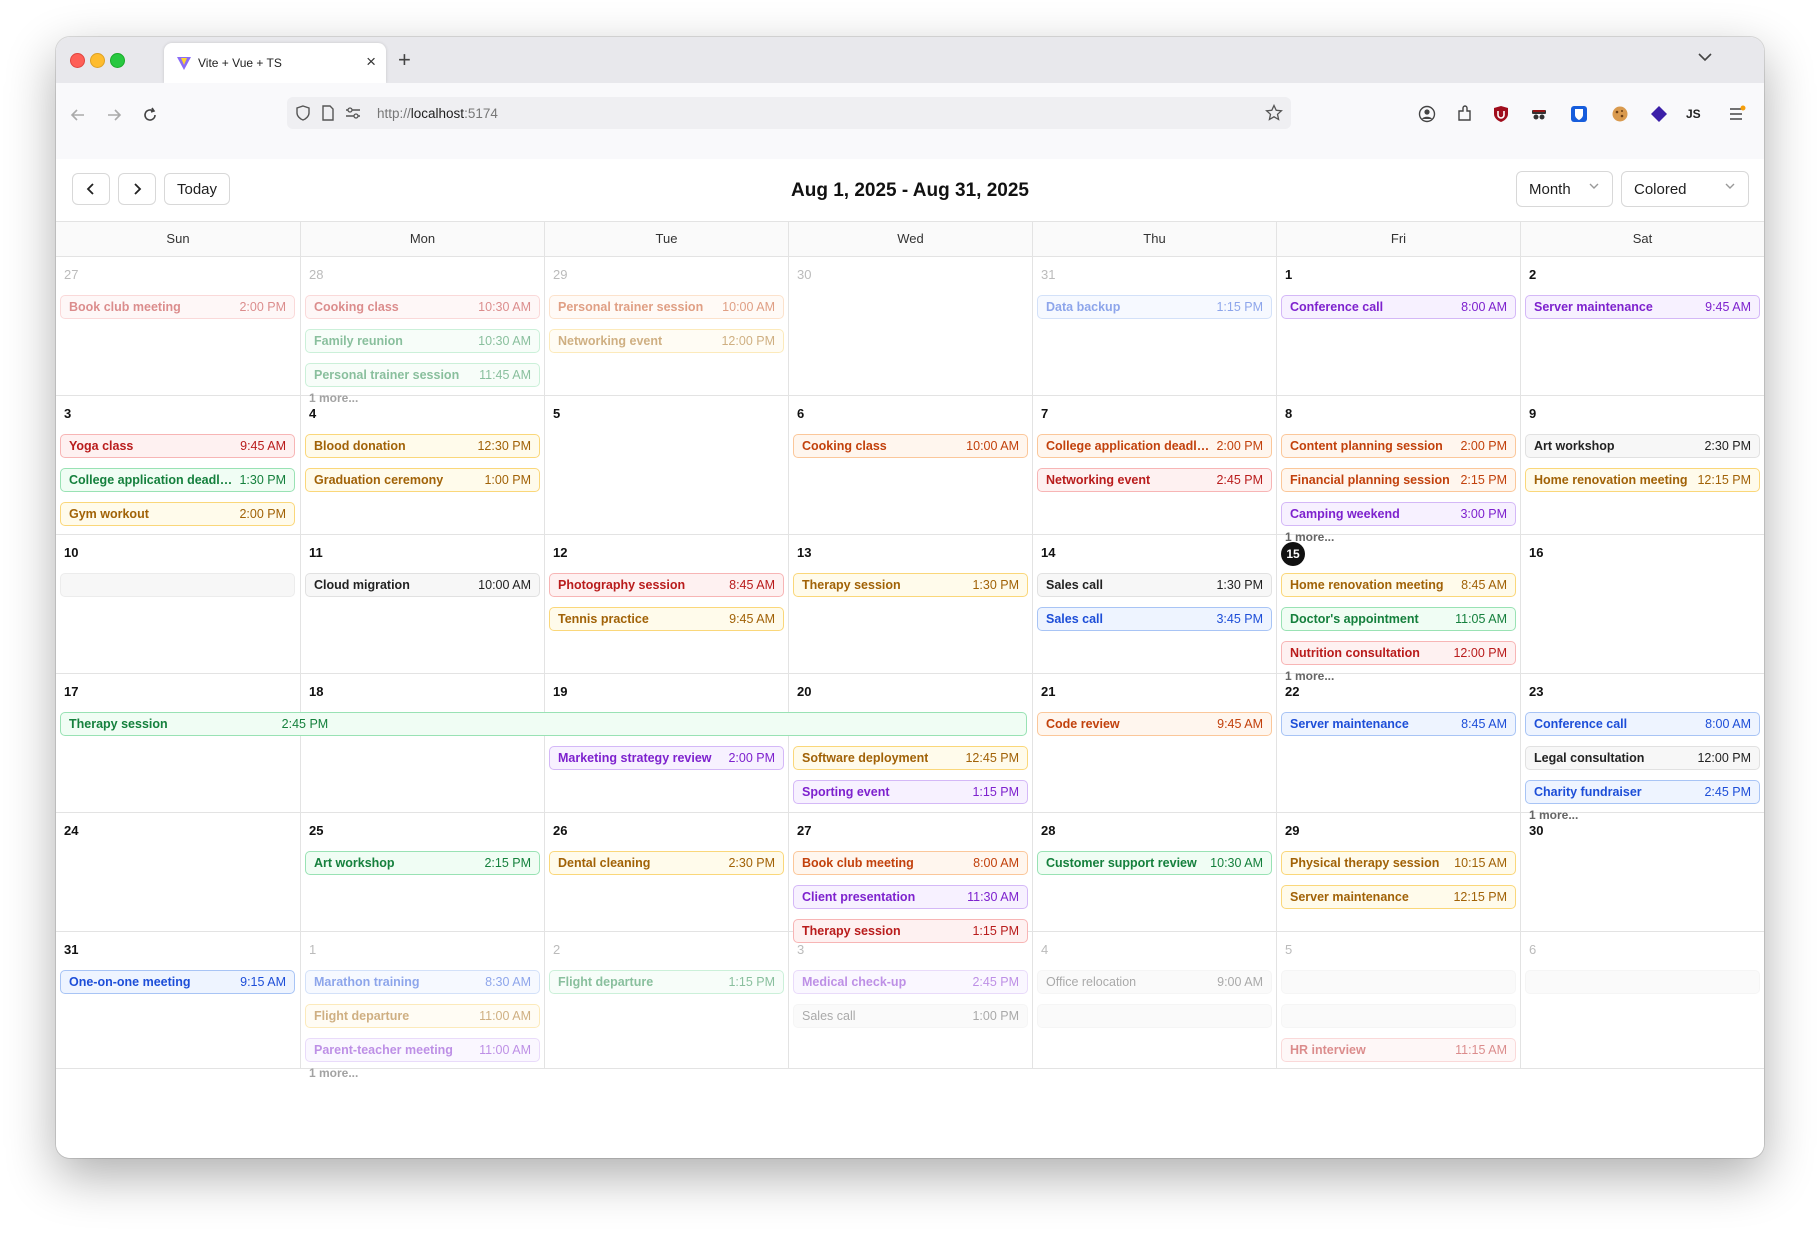 The image size is (1820, 1233). What do you see at coordinates (1642, 326) in the screenshot?
I see `day-cell: 2 Server maintenance 9:45 AM` at bounding box center [1642, 326].